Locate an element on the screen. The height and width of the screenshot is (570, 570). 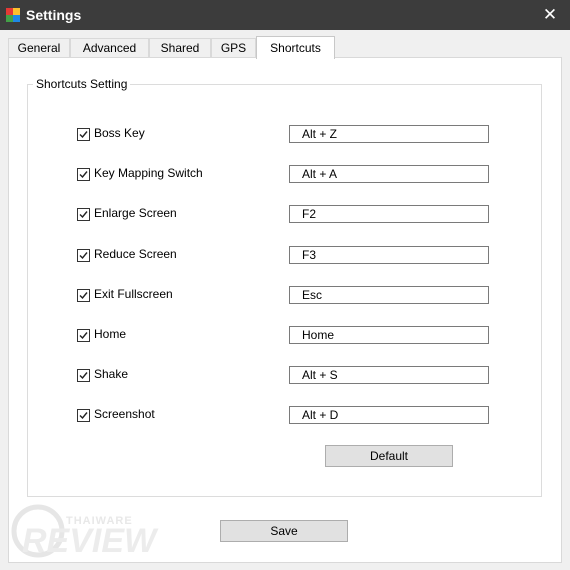
tab-gps: GPS is located at coordinates (233, 47).